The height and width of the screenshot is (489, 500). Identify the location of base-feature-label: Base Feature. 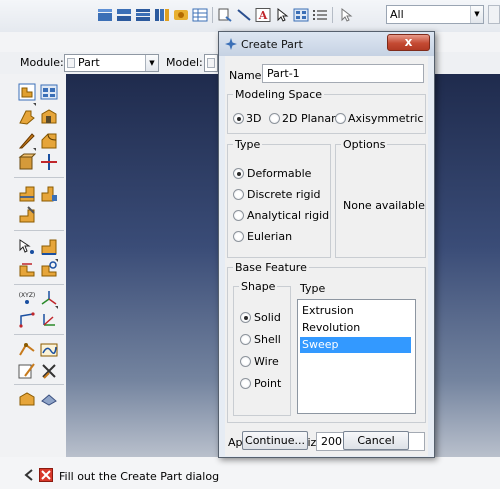
(271, 267).